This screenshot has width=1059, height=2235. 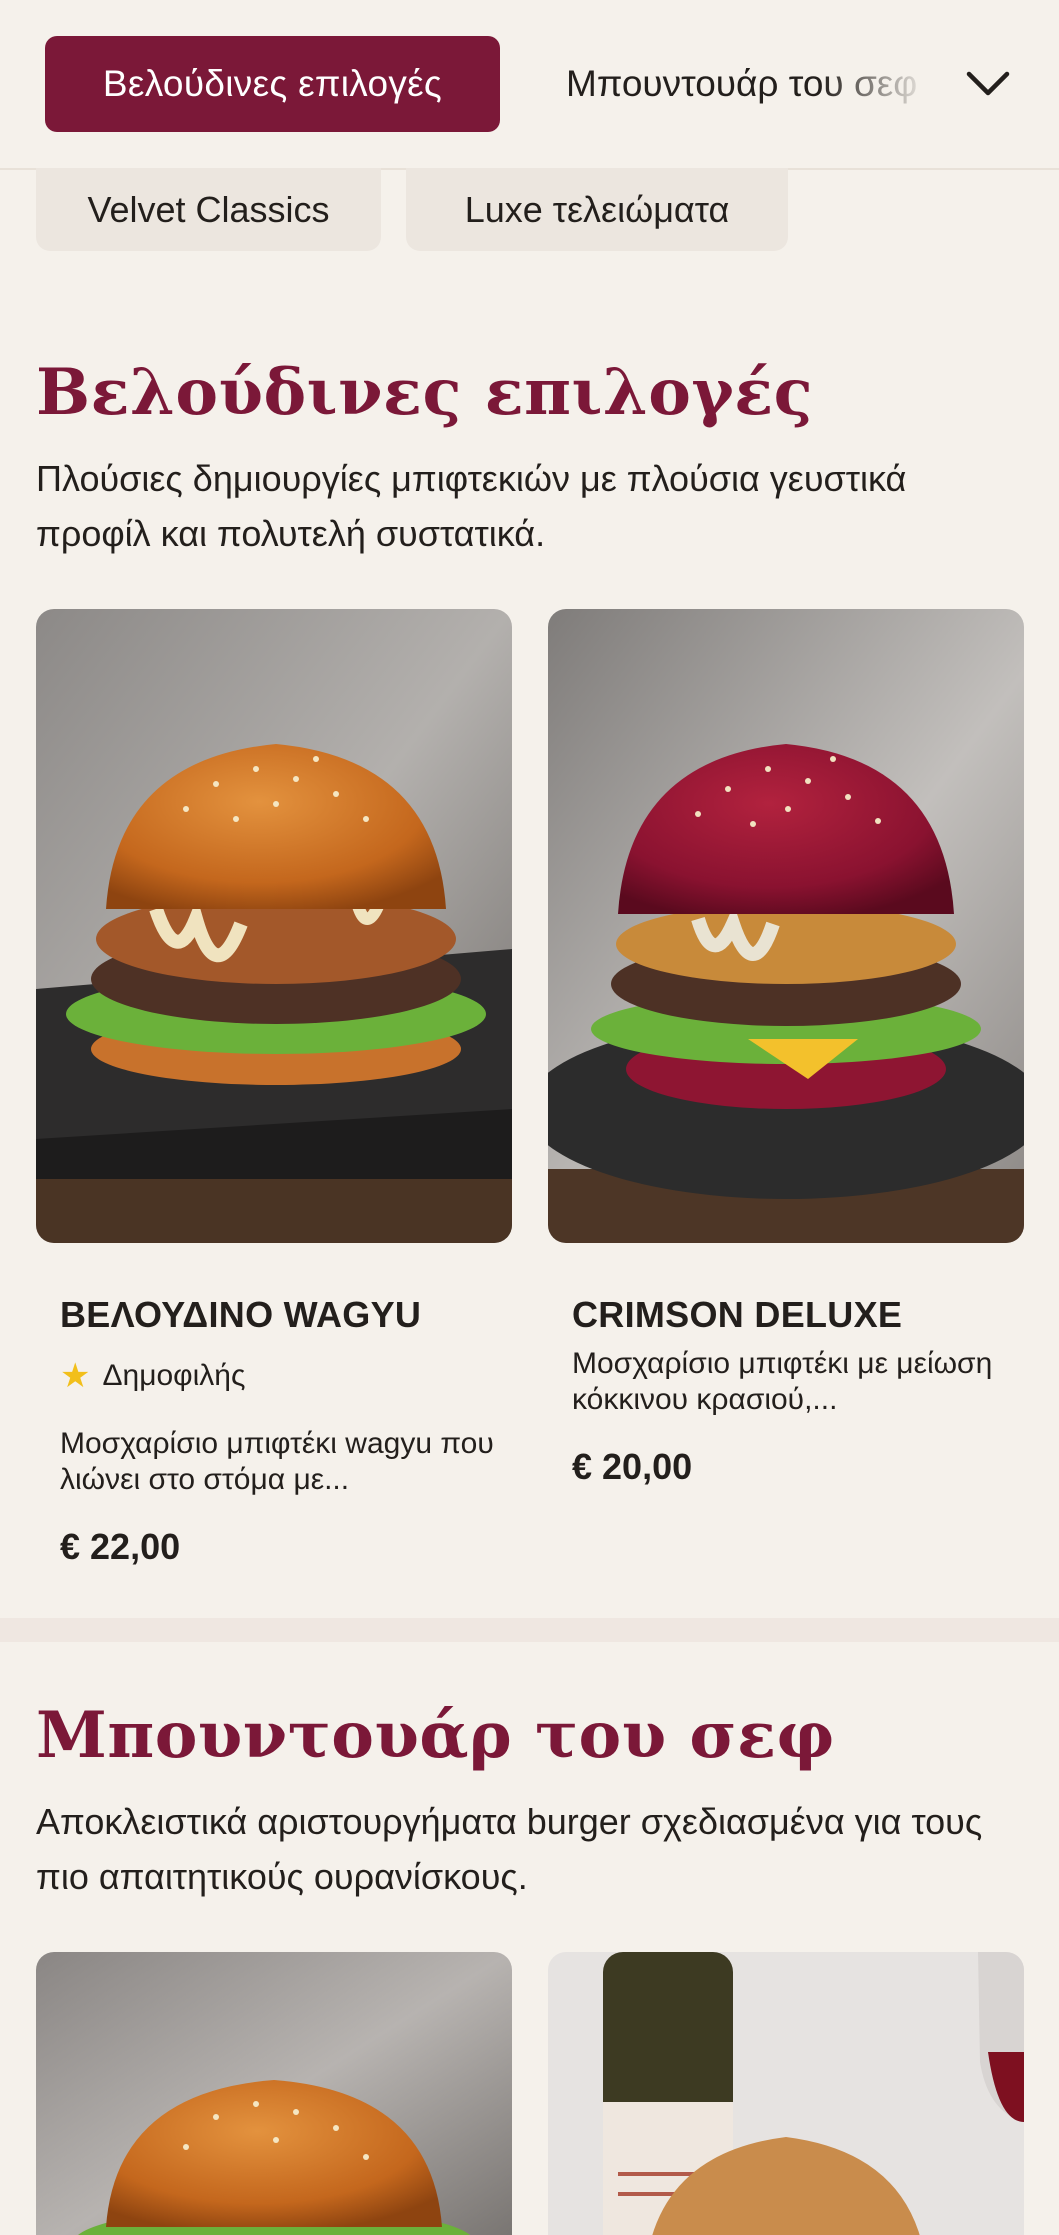 What do you see at coordinates (435, 1735) in the screenshot?
I see `section-title: Μπουντουάρ του σεφ` at bounding box center [435, 1735].